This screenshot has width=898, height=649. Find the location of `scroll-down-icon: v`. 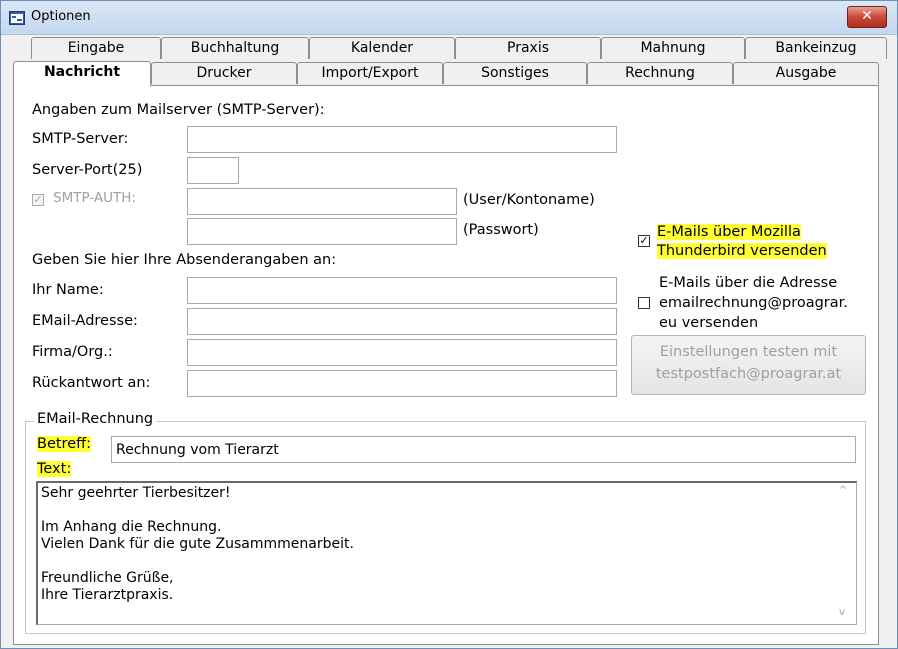

scroll-down-icon: v is located at coordinates (842, 612).